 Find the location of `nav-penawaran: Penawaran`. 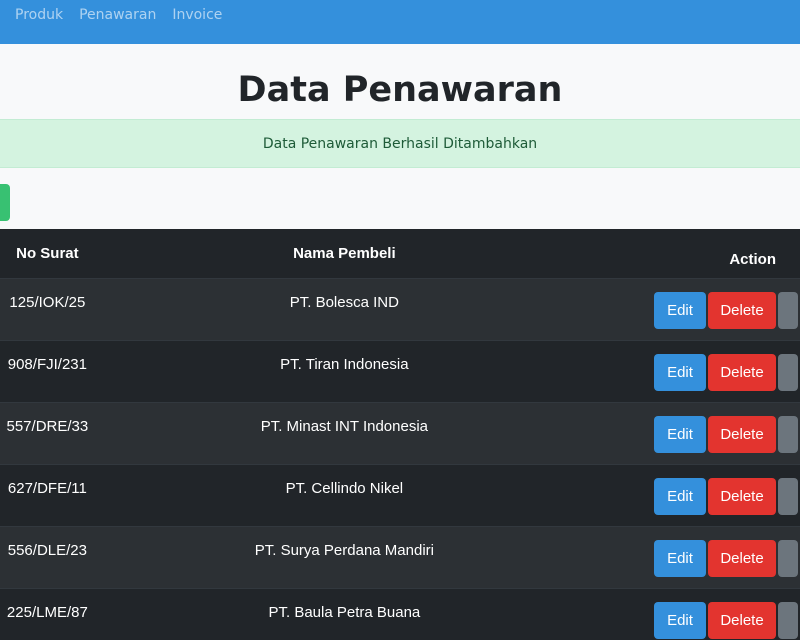

nav-penawaran: Penawaran is located at coordinates (117, 15).